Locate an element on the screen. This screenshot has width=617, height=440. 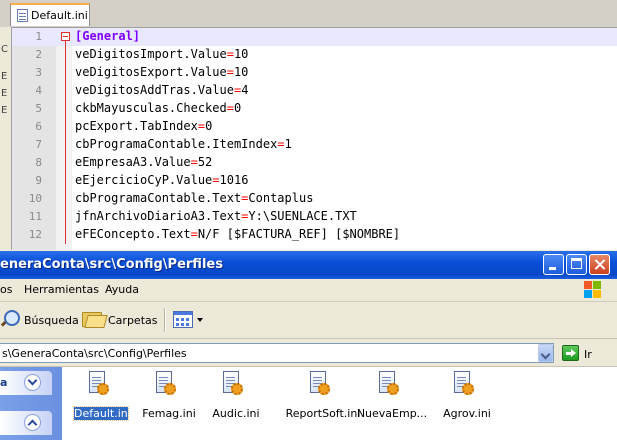
code-line: 4 veDigitosAddTras.Value=4 is located at coordinates (314, 91).